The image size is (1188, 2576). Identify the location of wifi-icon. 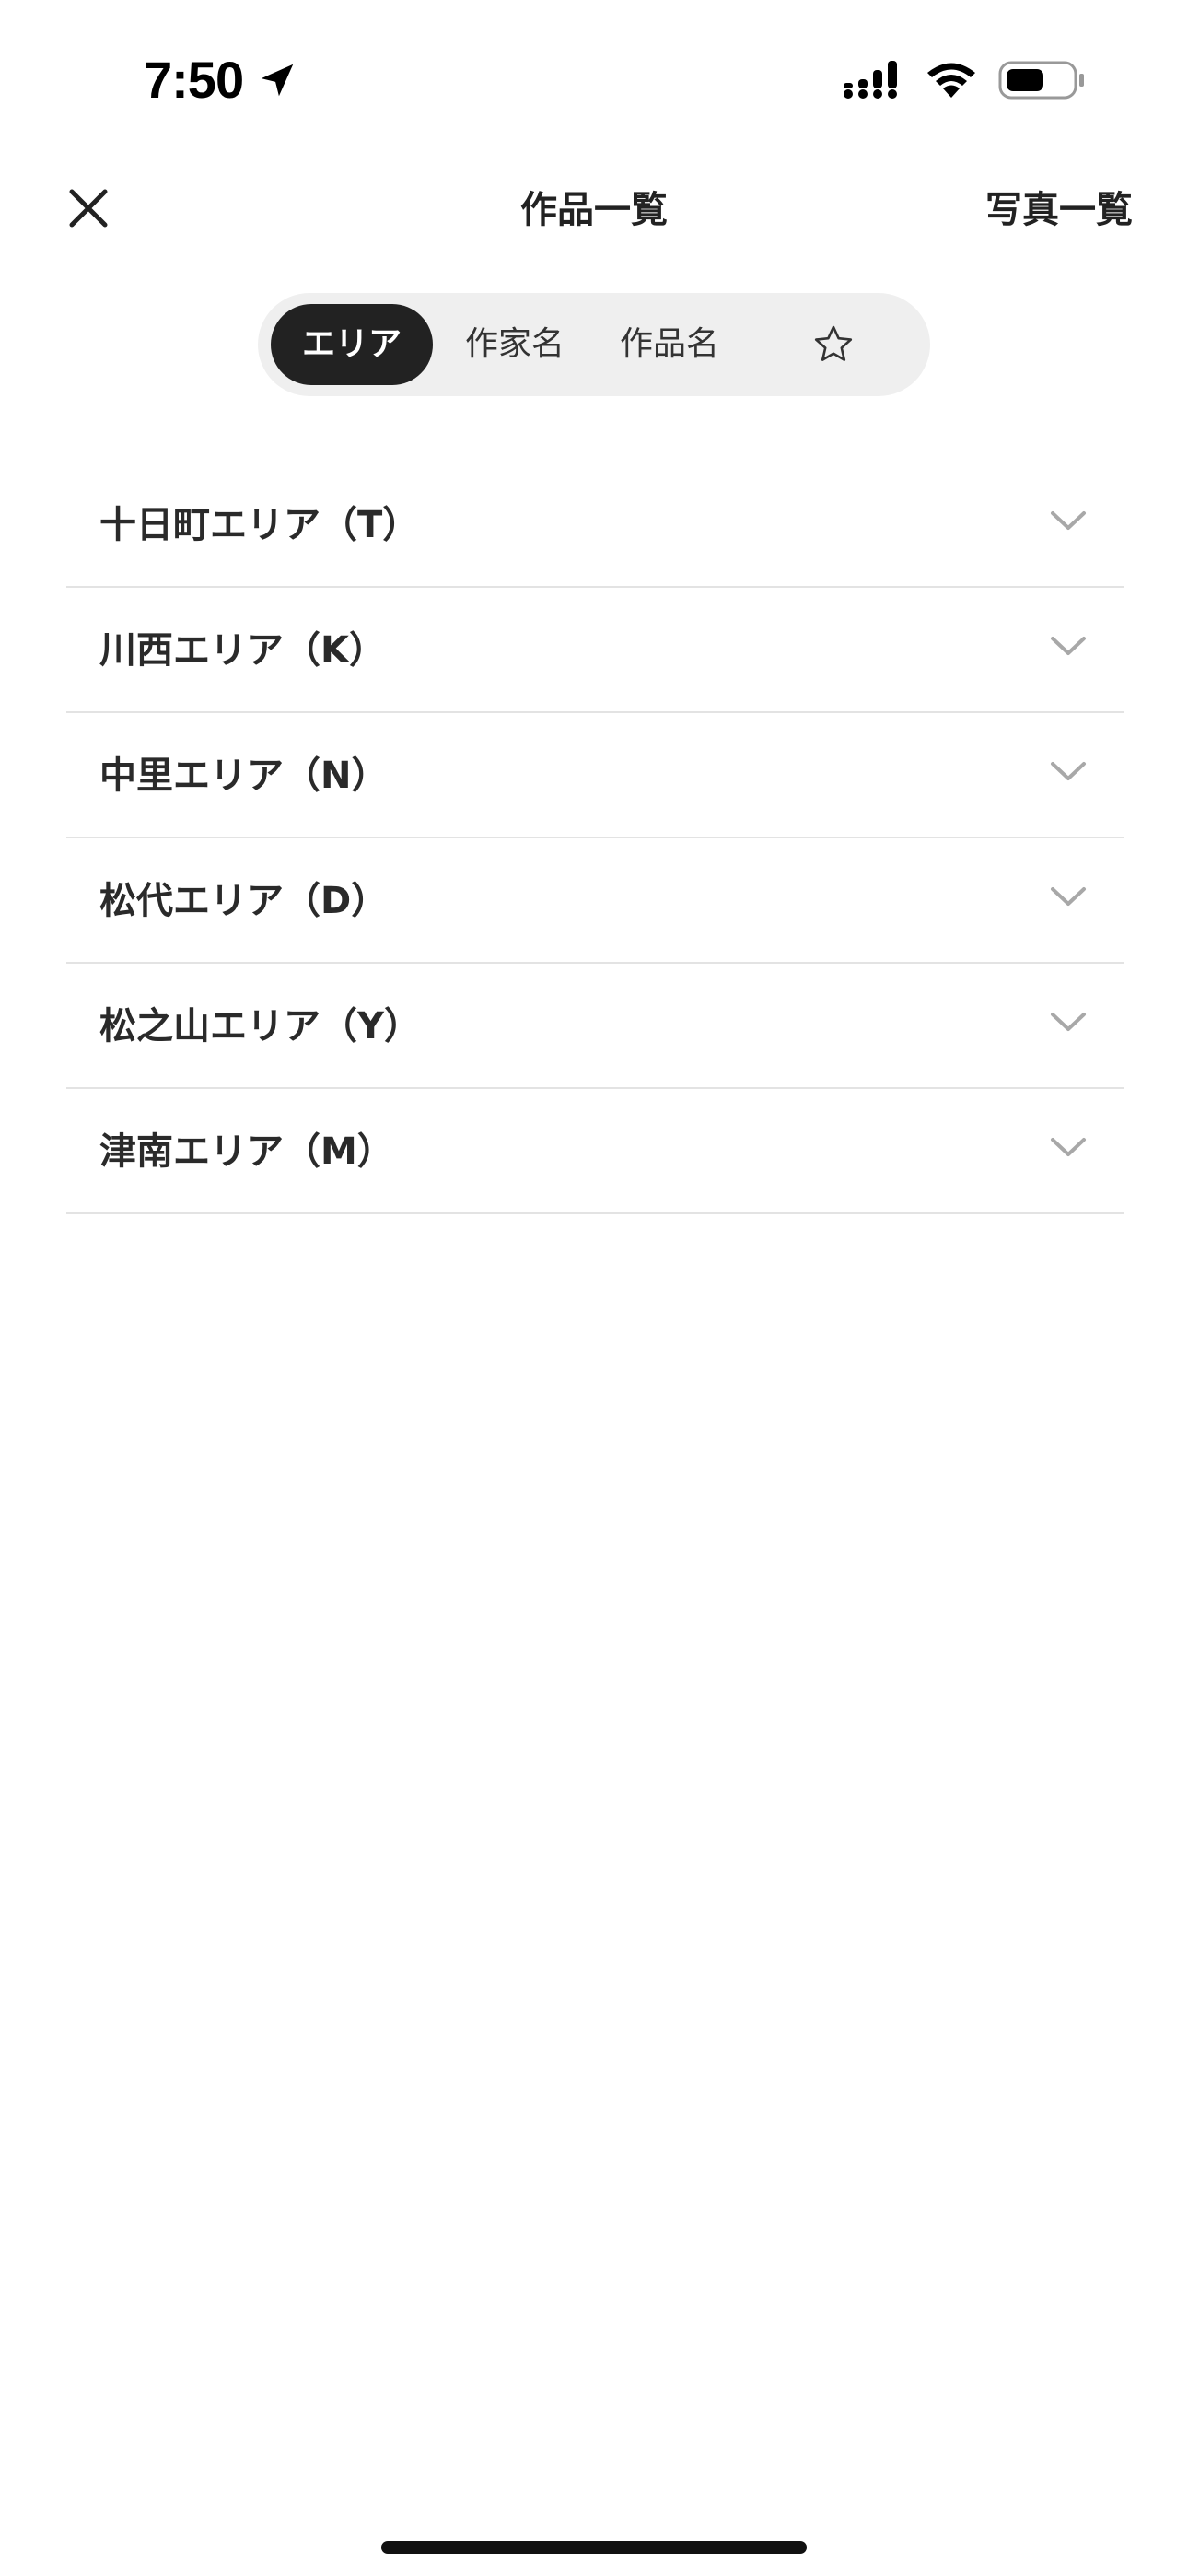
(951, 80).